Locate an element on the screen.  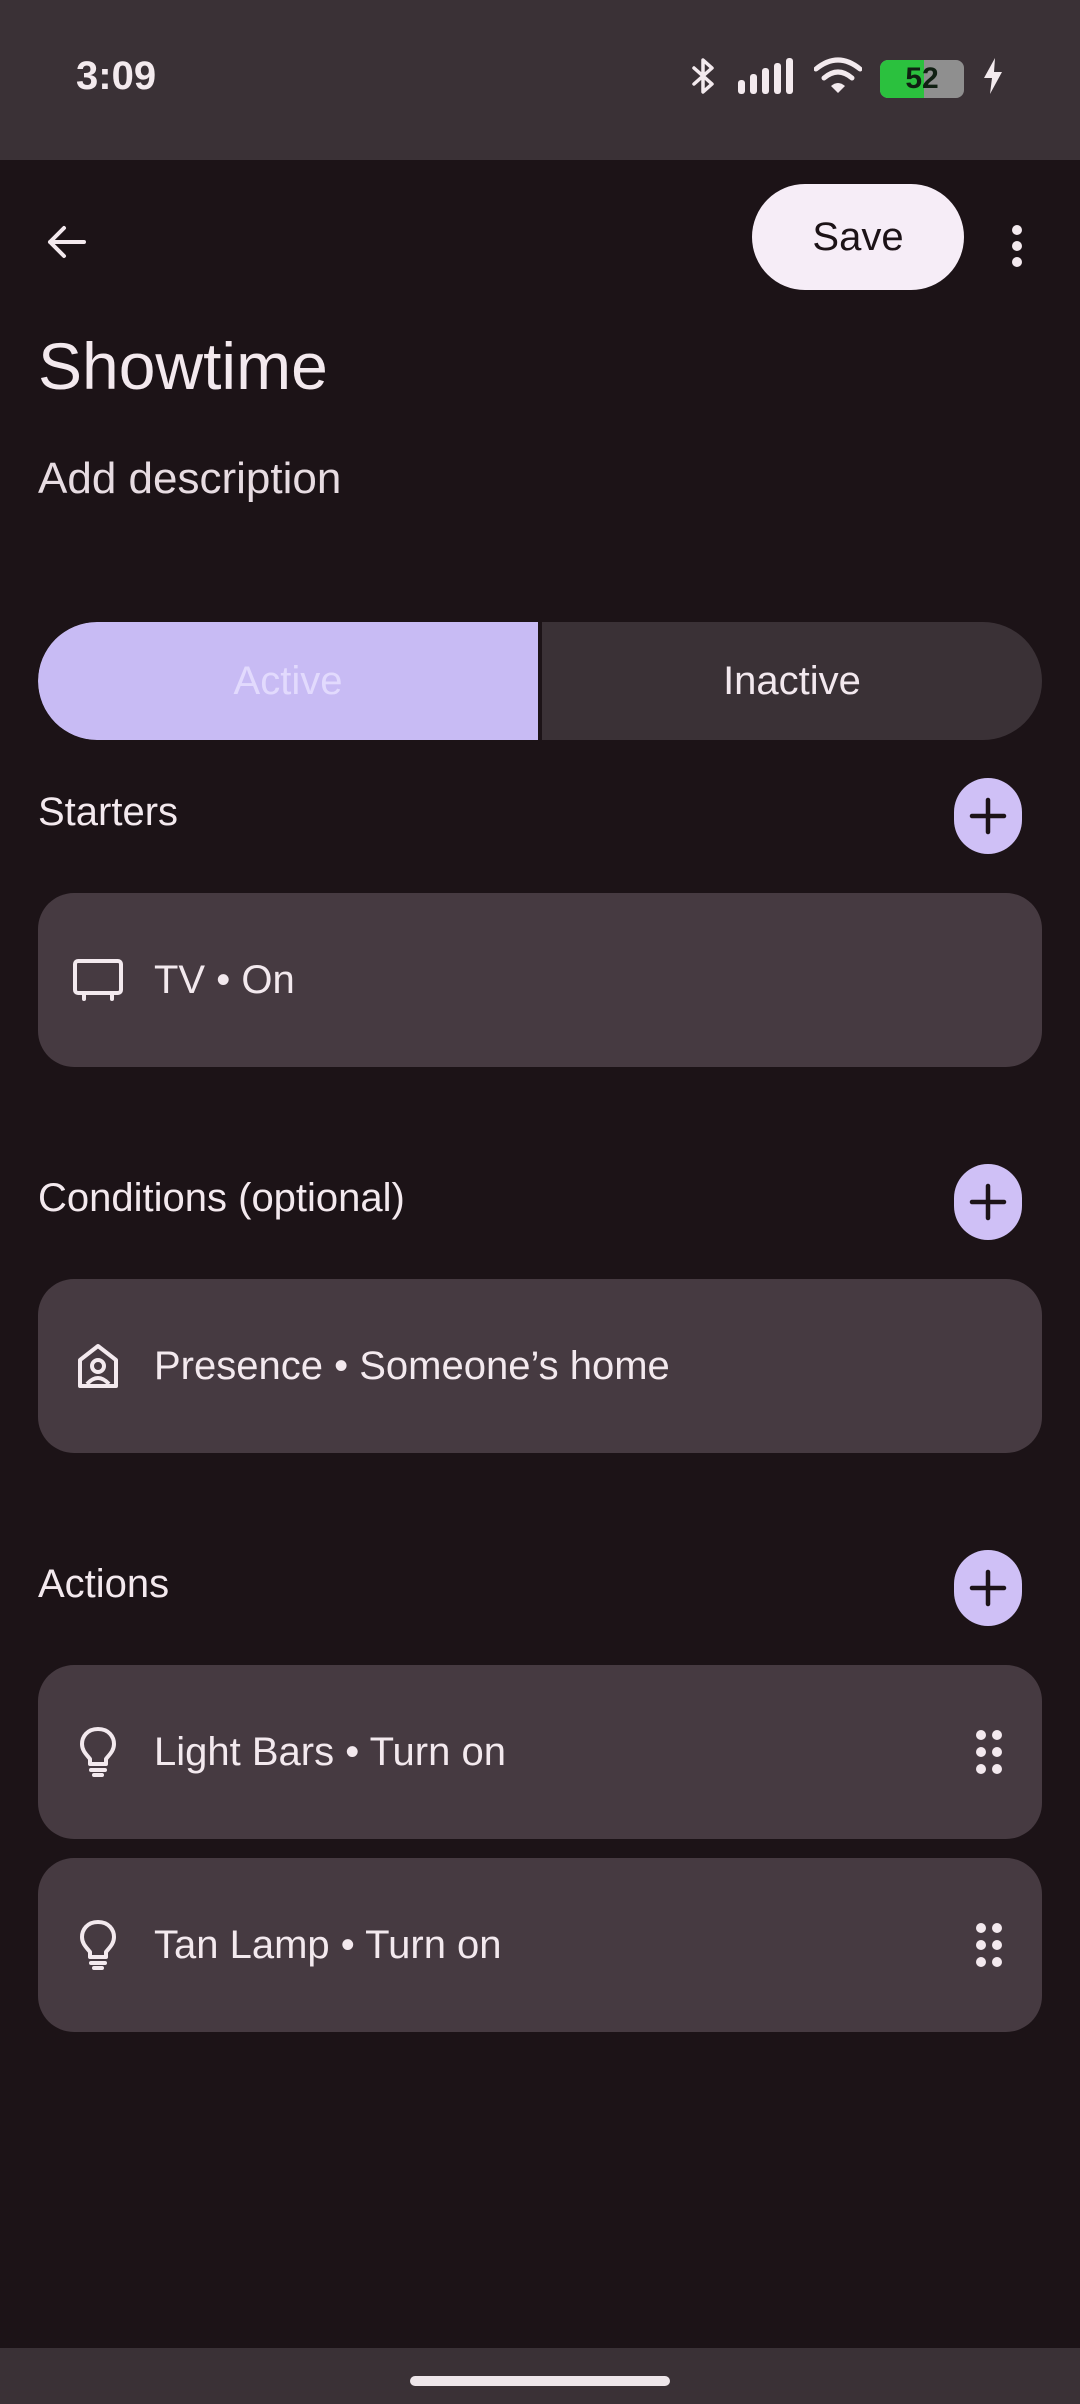
add-condition-button is located at coordinates (988, 1202).